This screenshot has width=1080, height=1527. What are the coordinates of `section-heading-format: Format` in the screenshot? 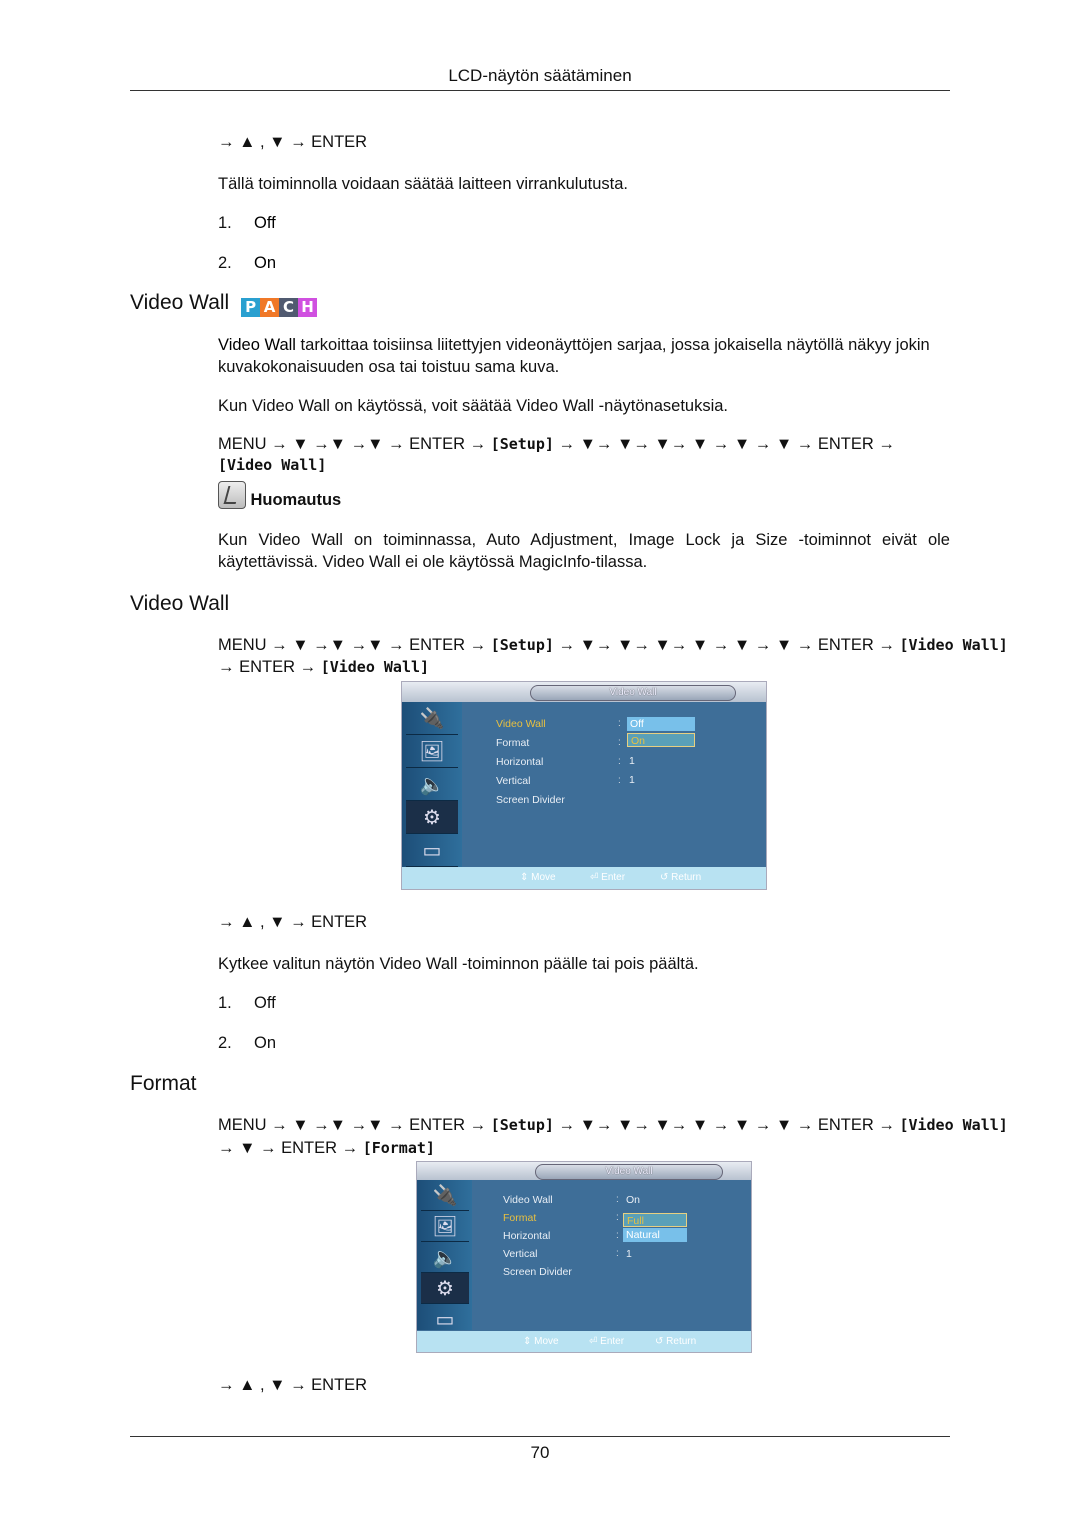 It's located at (163, 1083).